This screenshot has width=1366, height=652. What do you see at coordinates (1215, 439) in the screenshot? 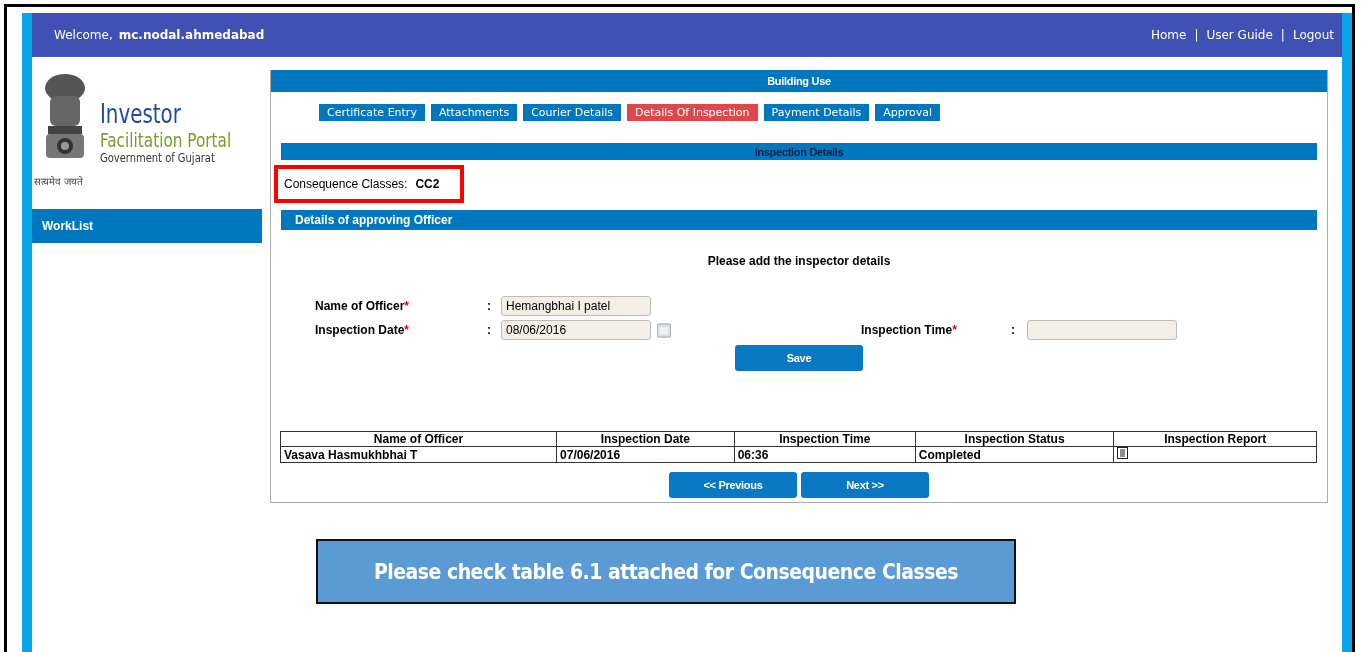
I see `column-header: Inspection Report` at bounding box center [1215, 439].